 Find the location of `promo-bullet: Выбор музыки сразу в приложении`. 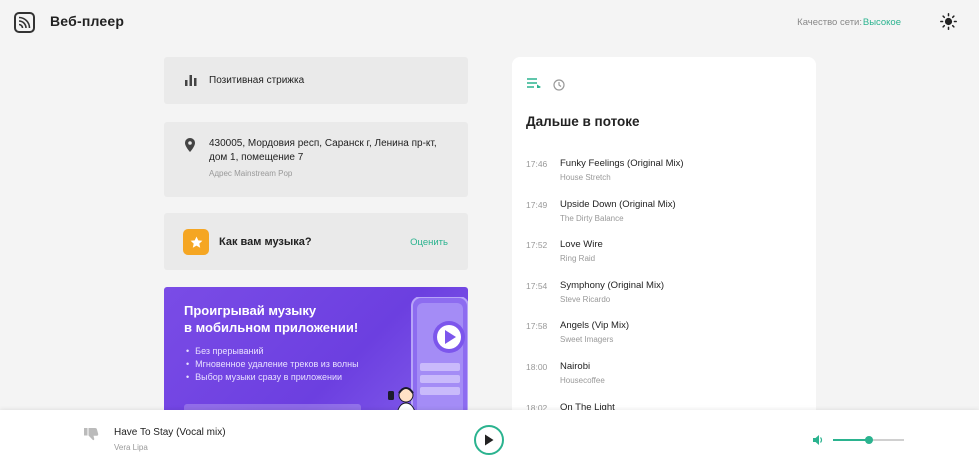

promo-bullet: Выбор музыки сразу в приложении is located at coordinates (264, 377).